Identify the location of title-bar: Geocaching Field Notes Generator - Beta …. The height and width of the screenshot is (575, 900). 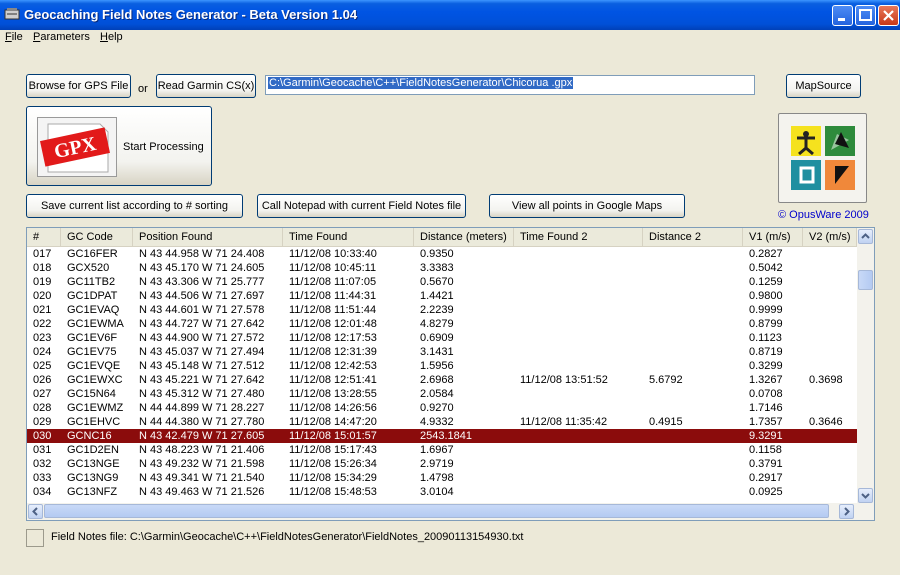
(450, 15).